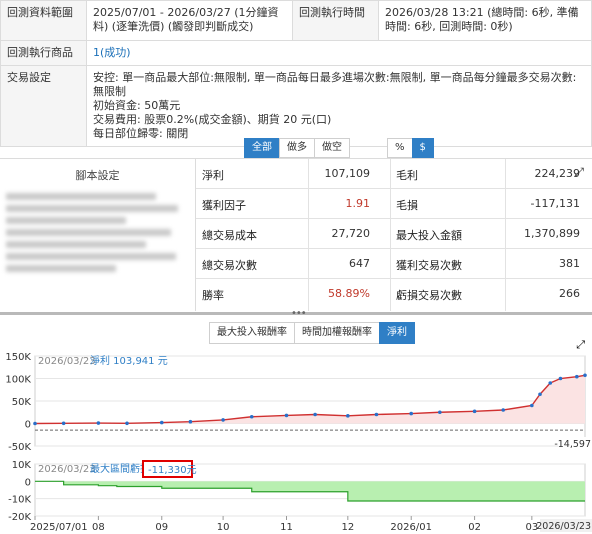 The width and height of the screenshot is (592, 534). What do you see at coordinates (229, 235) in the screenshot?
I see `stat-key: 總交易成本` at bounding box center [229, 235].